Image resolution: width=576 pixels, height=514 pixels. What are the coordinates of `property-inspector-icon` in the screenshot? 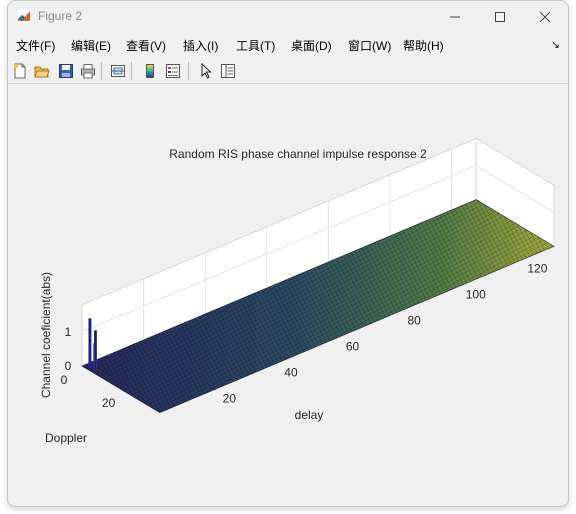 It's located at (228, 71).